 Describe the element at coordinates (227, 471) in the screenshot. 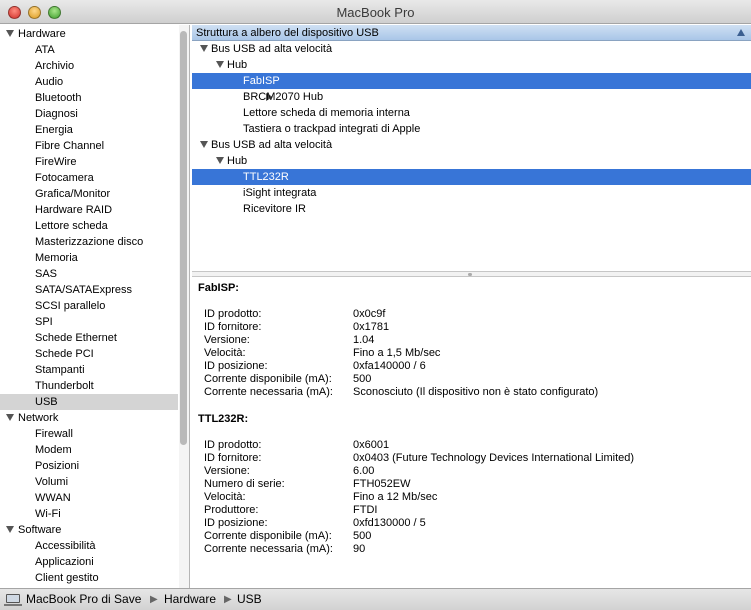

I see `property-label: Versione:` at that location.